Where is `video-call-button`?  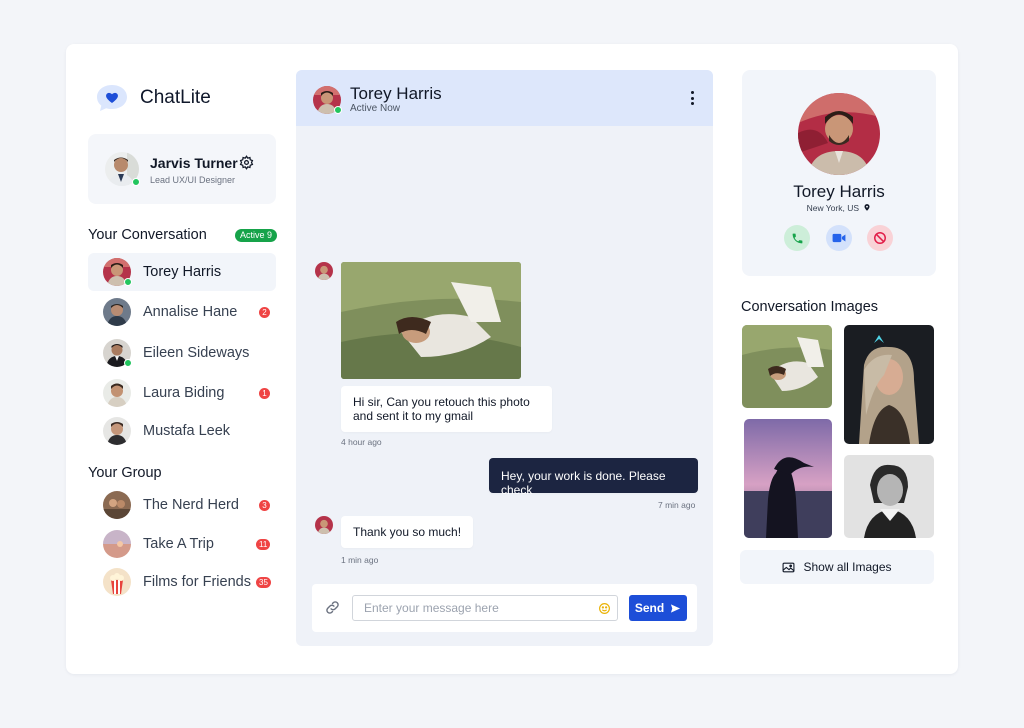
video-call-button is located at coordinates (839, 238).